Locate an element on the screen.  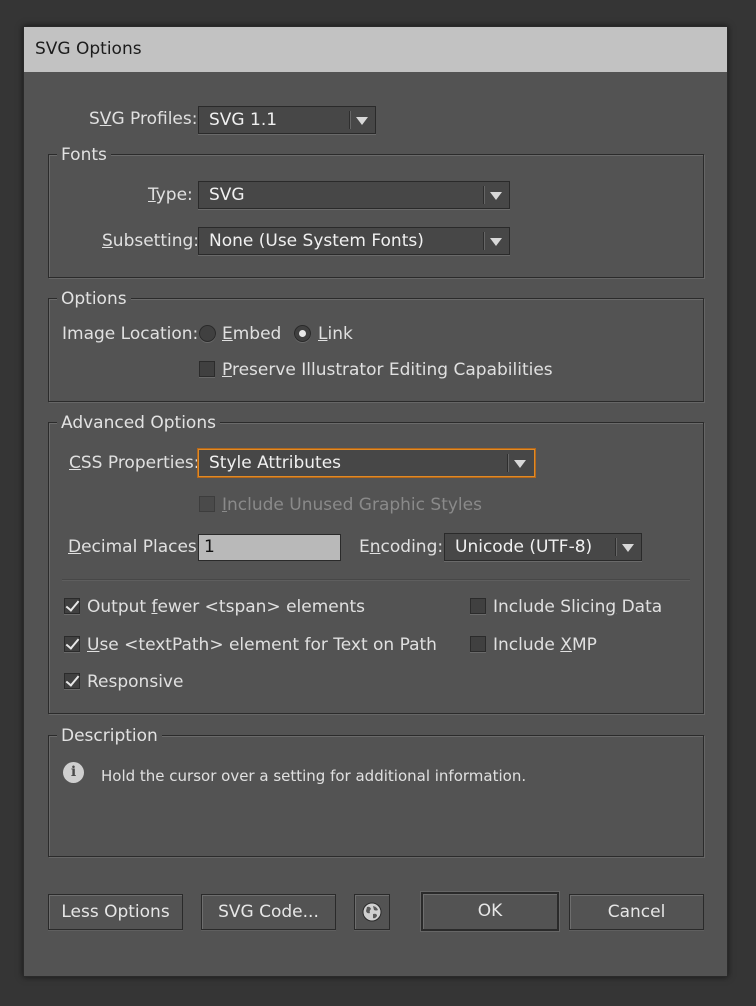
radio-selected-dot is located at coordinates (302, 333).